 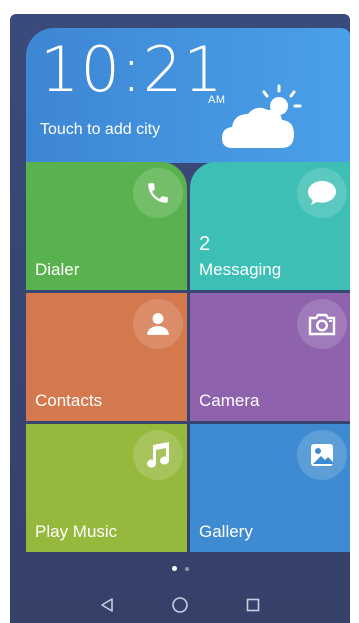 I want to click on add-city-prompt: Touch to add city, so click(x=100, y=130).